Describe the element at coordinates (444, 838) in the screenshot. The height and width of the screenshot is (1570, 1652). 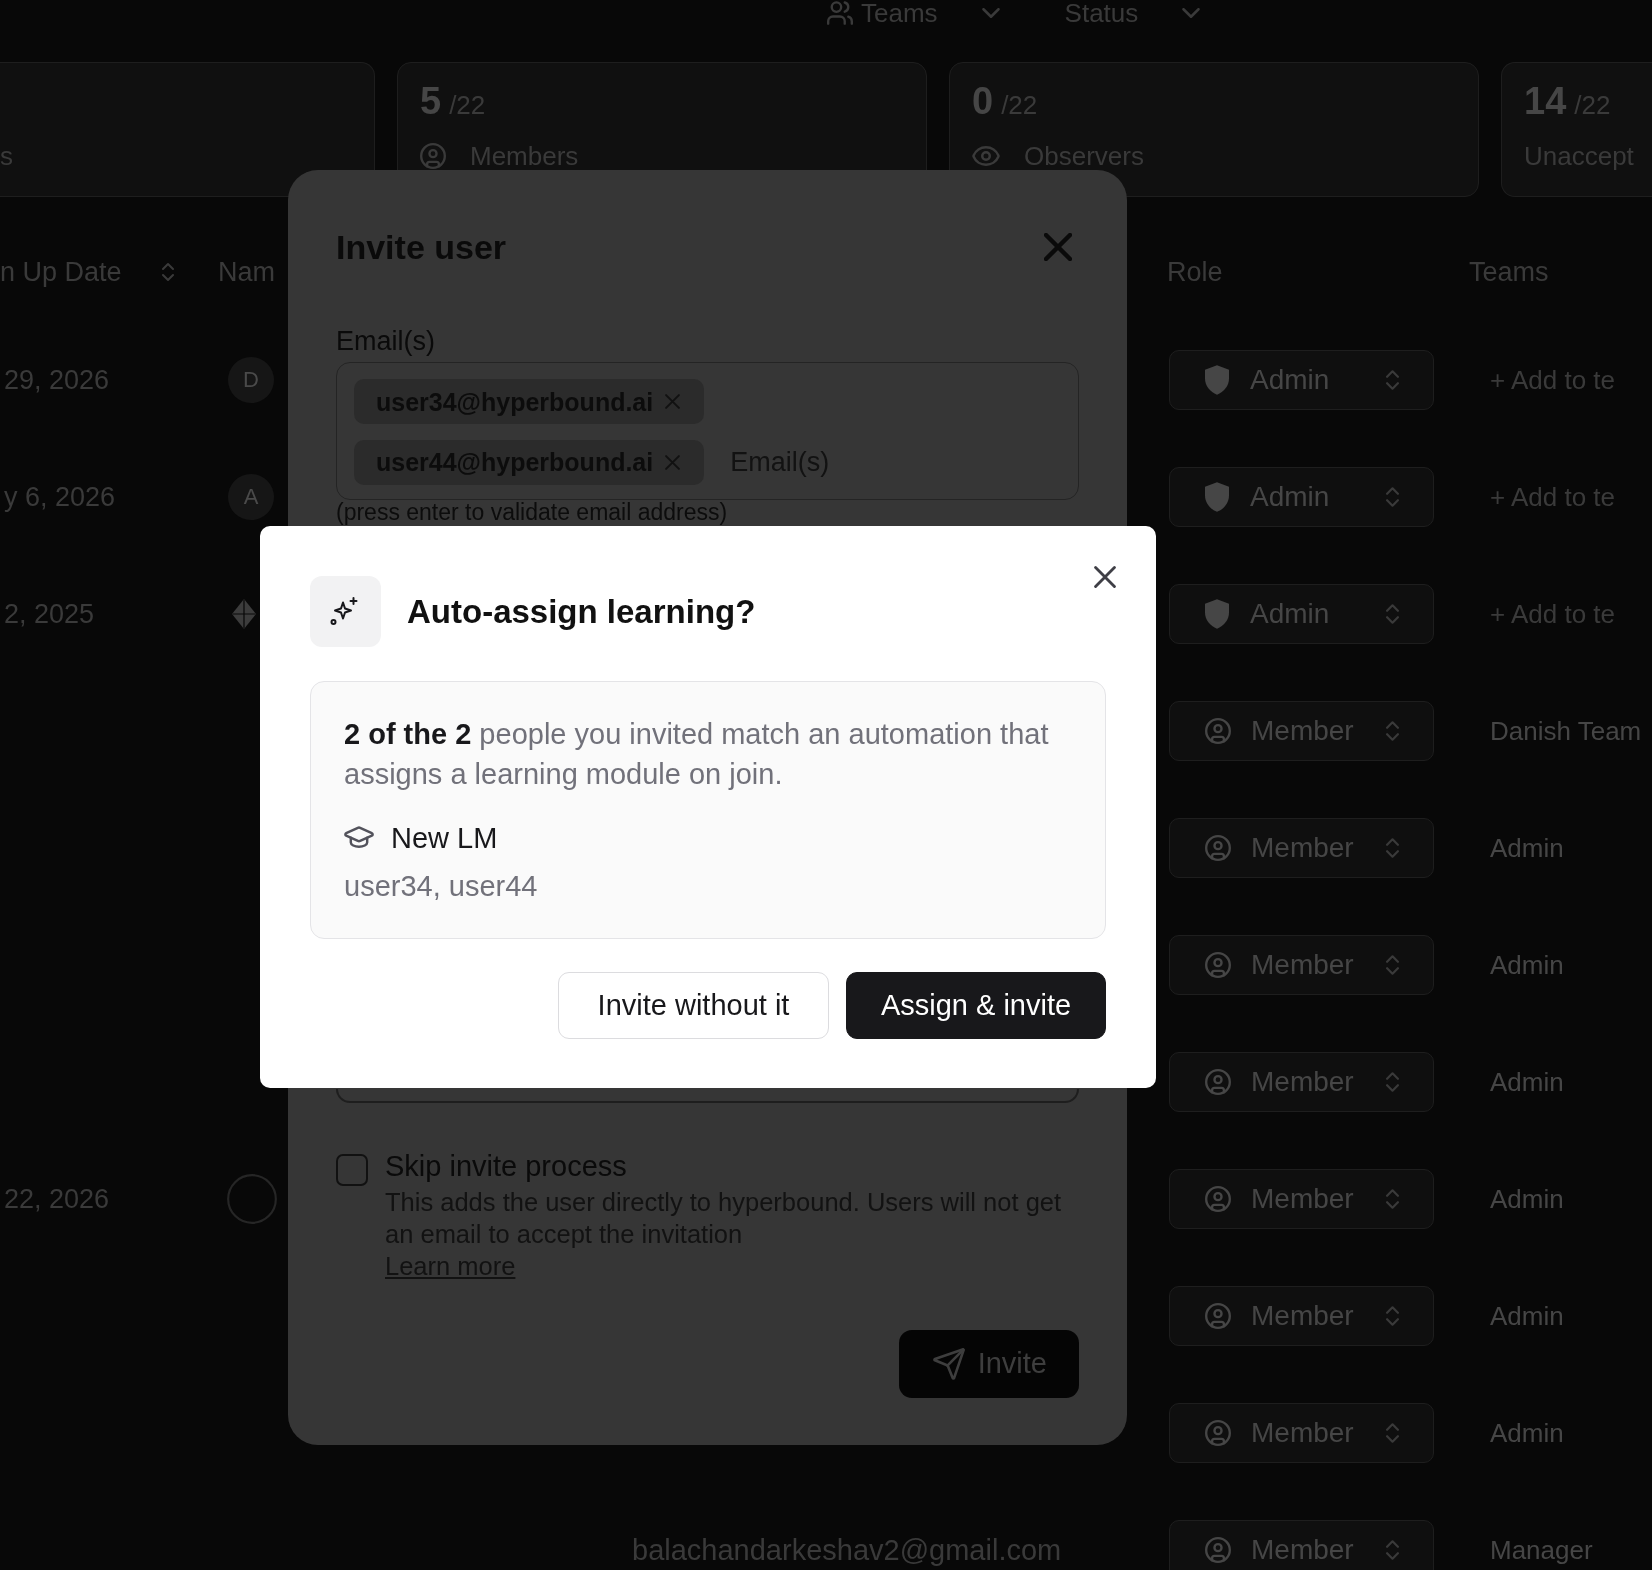
I see `module-name: New LM` at that location.